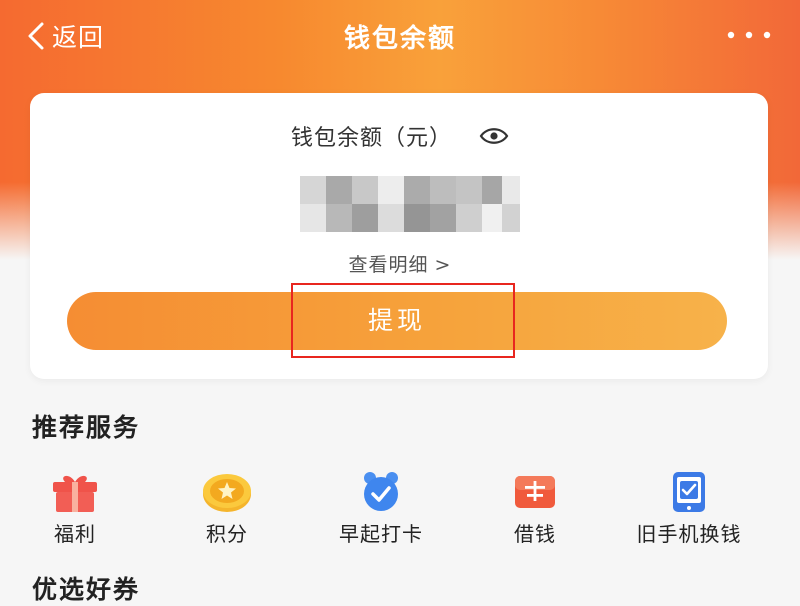 Image resolution: width=800 pixels, height=606 pixels. I want to click on service-item-borrow: 借钱, so click(535, 508).